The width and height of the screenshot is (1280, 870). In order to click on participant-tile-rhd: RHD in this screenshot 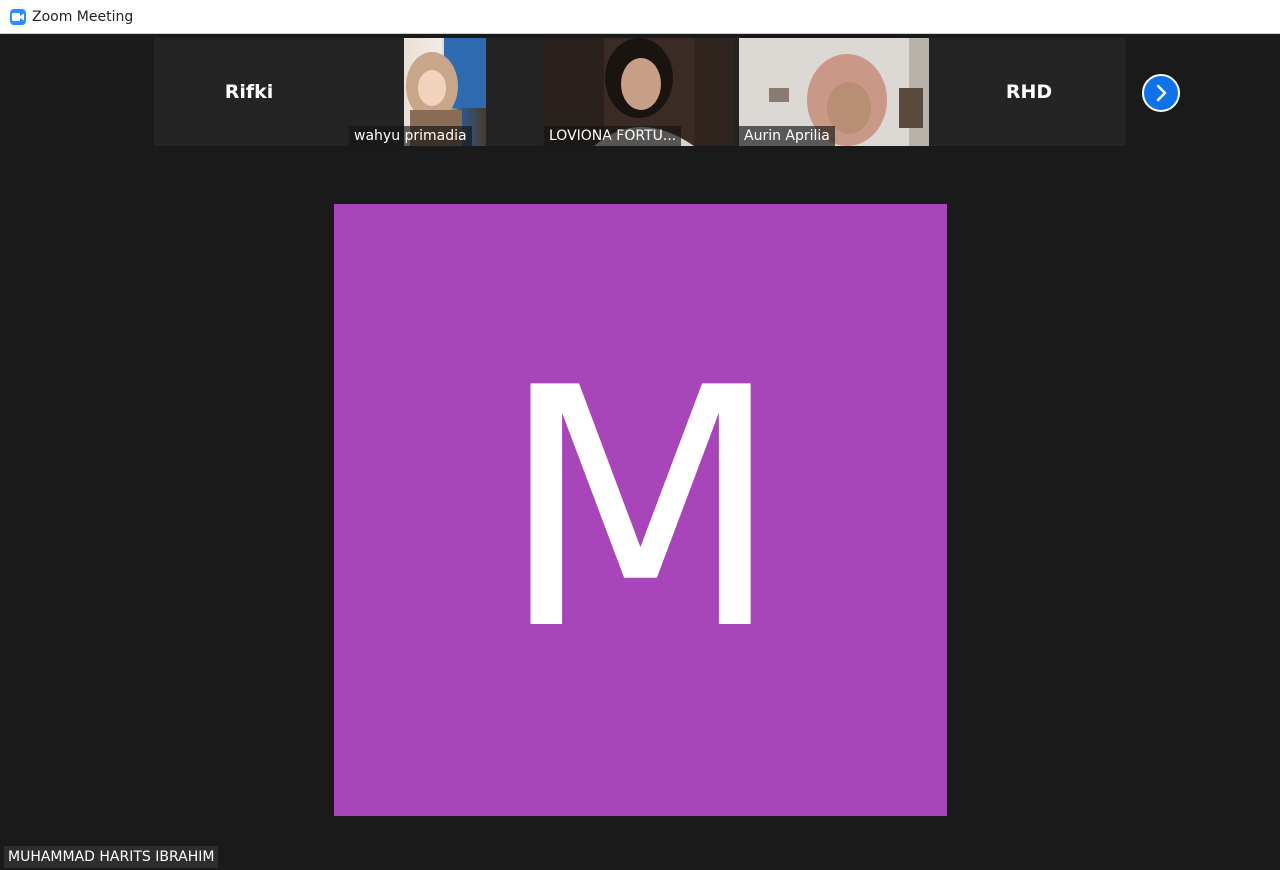, I will do `click(1029, 92)`.